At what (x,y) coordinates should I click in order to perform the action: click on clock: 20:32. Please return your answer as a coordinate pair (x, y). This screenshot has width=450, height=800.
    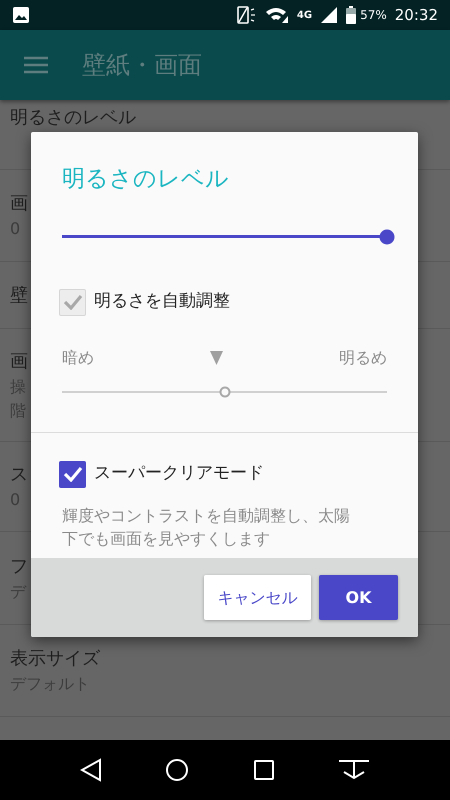
    Looking at the image, I should click on (416, 15).